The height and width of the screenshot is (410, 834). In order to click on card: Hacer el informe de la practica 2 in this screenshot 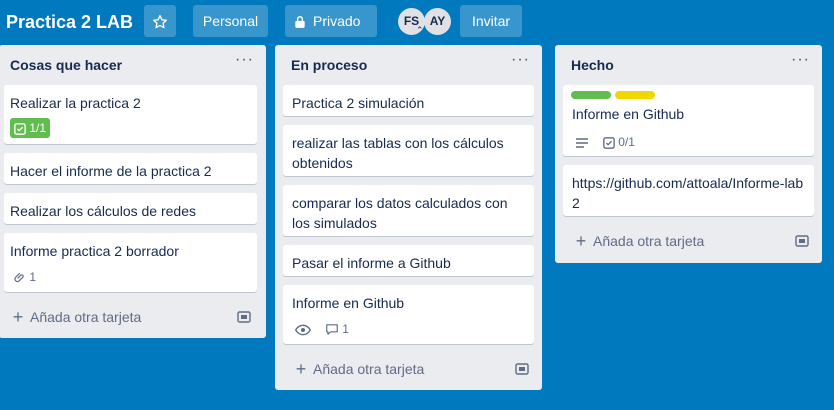, I will do `click(130, 168)`.